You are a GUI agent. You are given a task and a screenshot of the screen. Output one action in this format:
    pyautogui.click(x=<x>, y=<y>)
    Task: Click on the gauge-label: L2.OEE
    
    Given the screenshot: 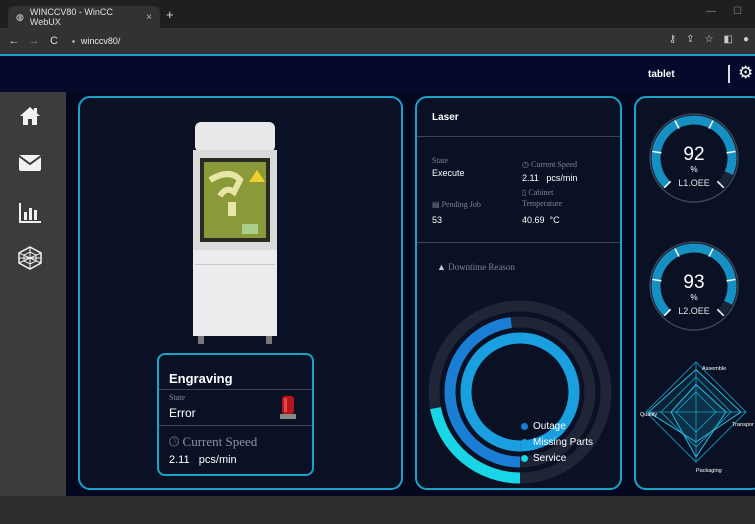 What is the action you would take?
    pyautogui.click(x=694, y=311)
    